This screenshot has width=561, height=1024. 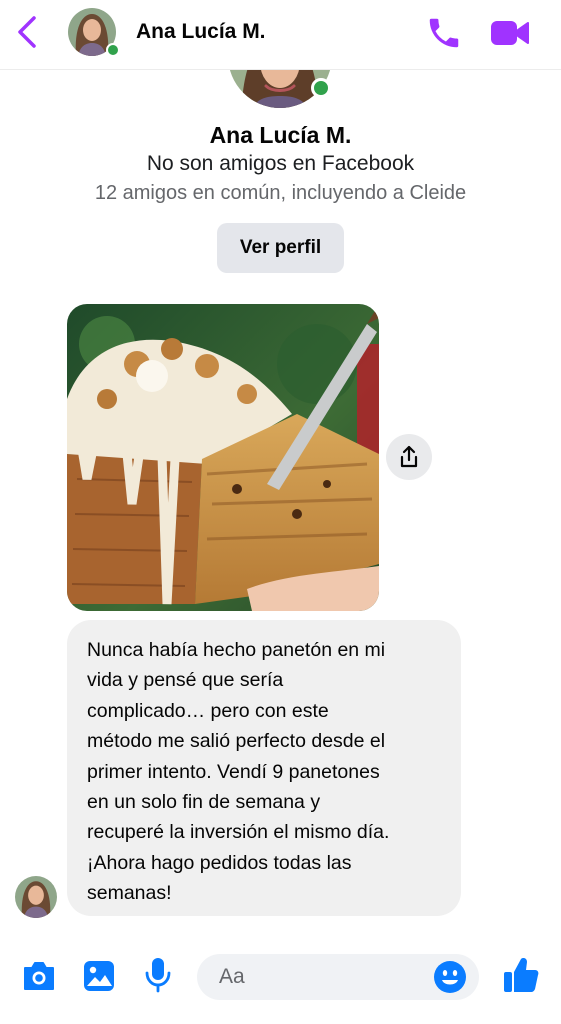 What do you see at coordinates (280, 35) in the screenshot?
I see `chat-header: Ana Lucía M.` at bounding box center [280, 35].